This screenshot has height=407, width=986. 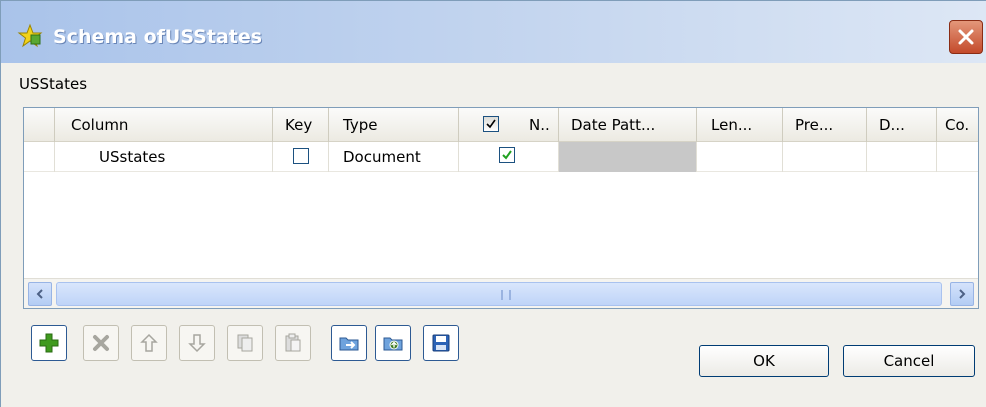 I want to click on copy-icon, so click(x=245, y=343).